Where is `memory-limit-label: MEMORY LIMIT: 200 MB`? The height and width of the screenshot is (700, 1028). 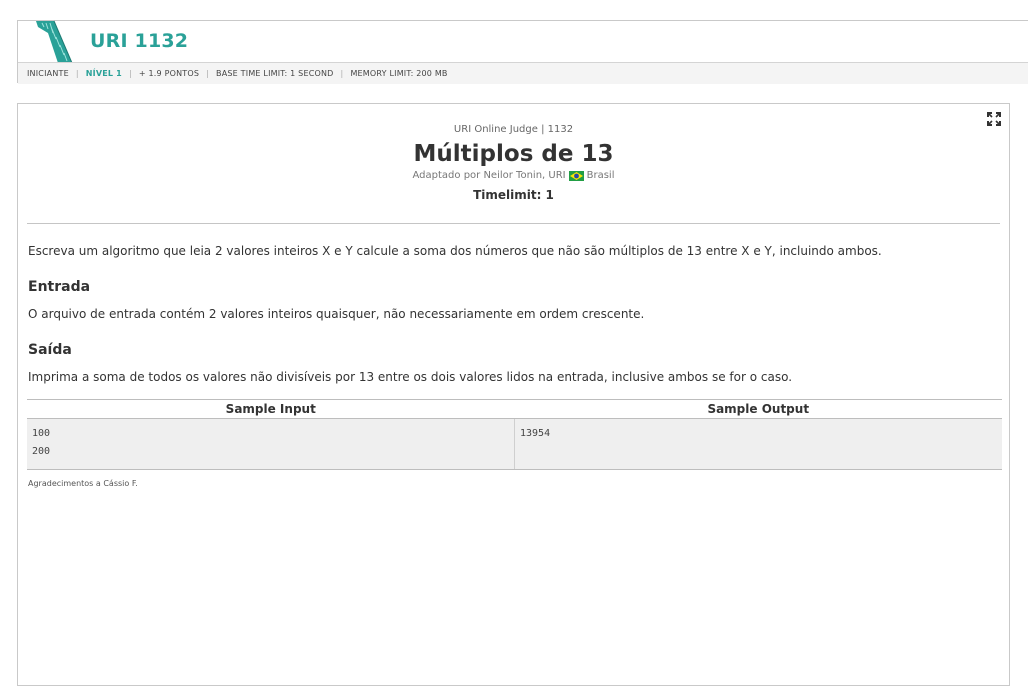
memory-limit-label: MEMORY LIMIT: 200 MB is located at coordinates (399, 73).